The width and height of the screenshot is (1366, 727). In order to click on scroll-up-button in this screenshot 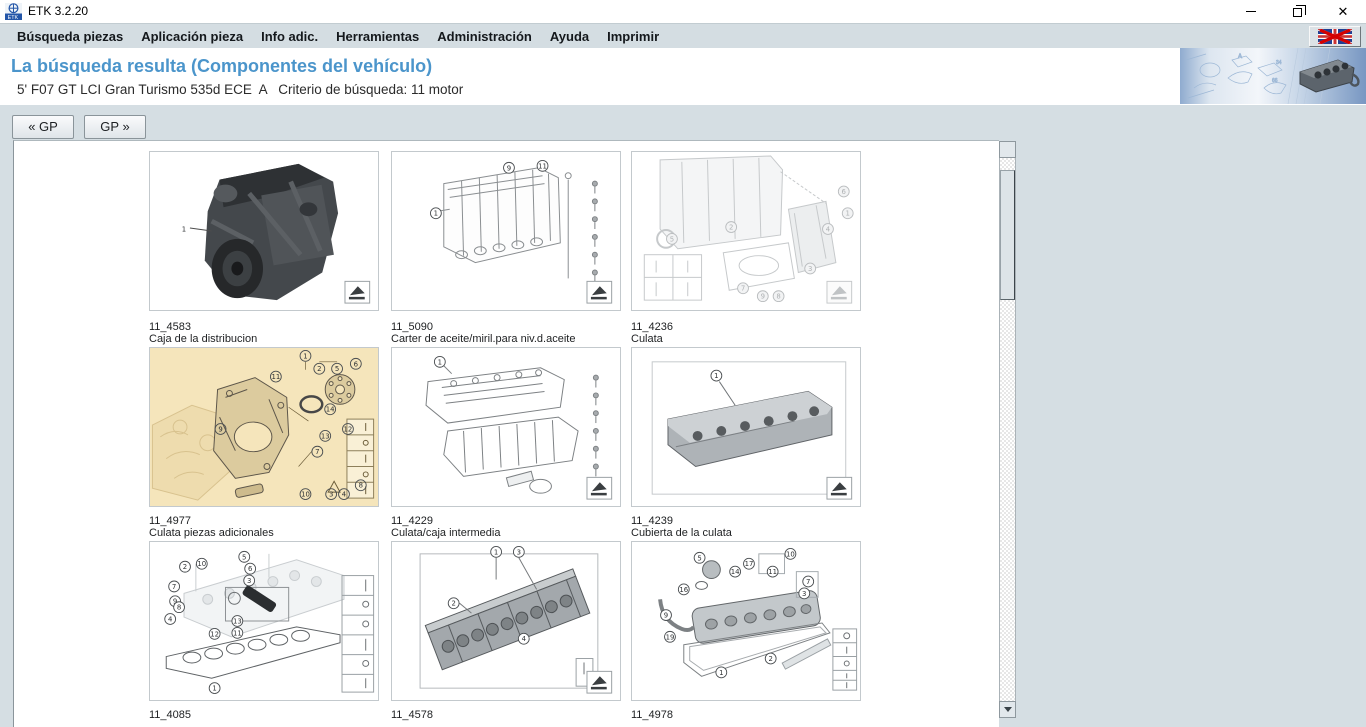, I will do `click(1007, 149)`.